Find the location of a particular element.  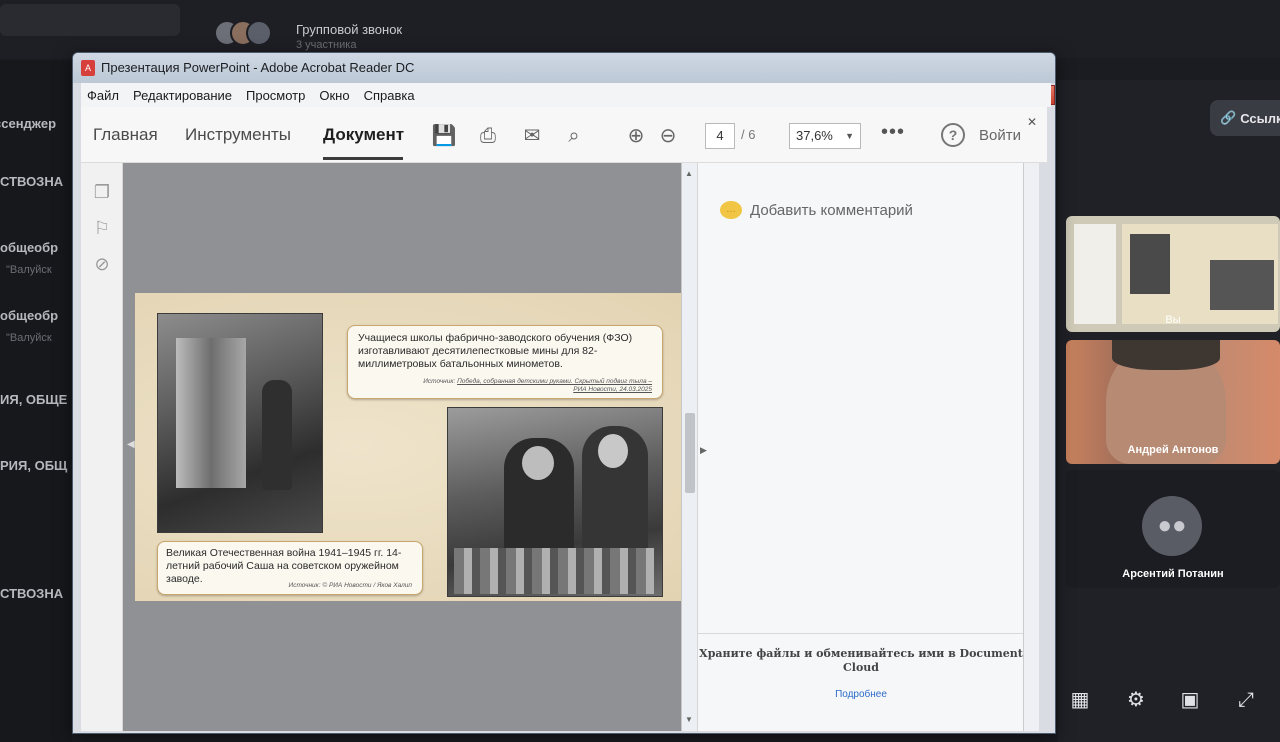

participant-tile: ●● Арсентий Потанин is located at coordinates (1173, 529).